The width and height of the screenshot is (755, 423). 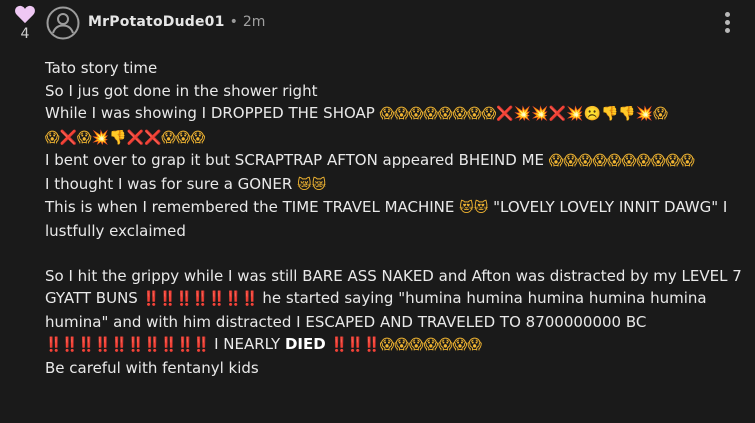 I want to click on more-vertical-icon, so click(x=727, y=24).